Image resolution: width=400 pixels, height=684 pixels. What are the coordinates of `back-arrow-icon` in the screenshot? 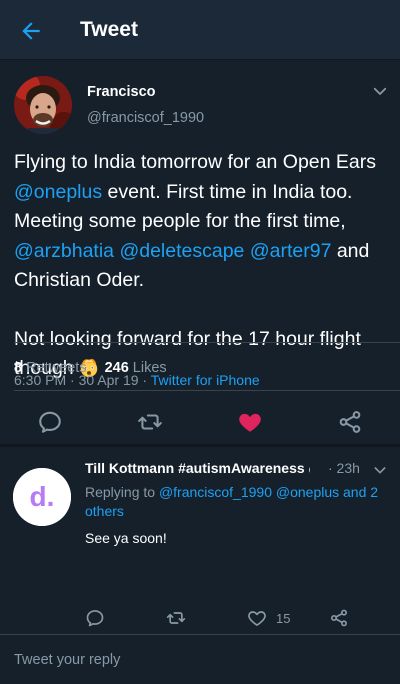 It's located at (31, 31).